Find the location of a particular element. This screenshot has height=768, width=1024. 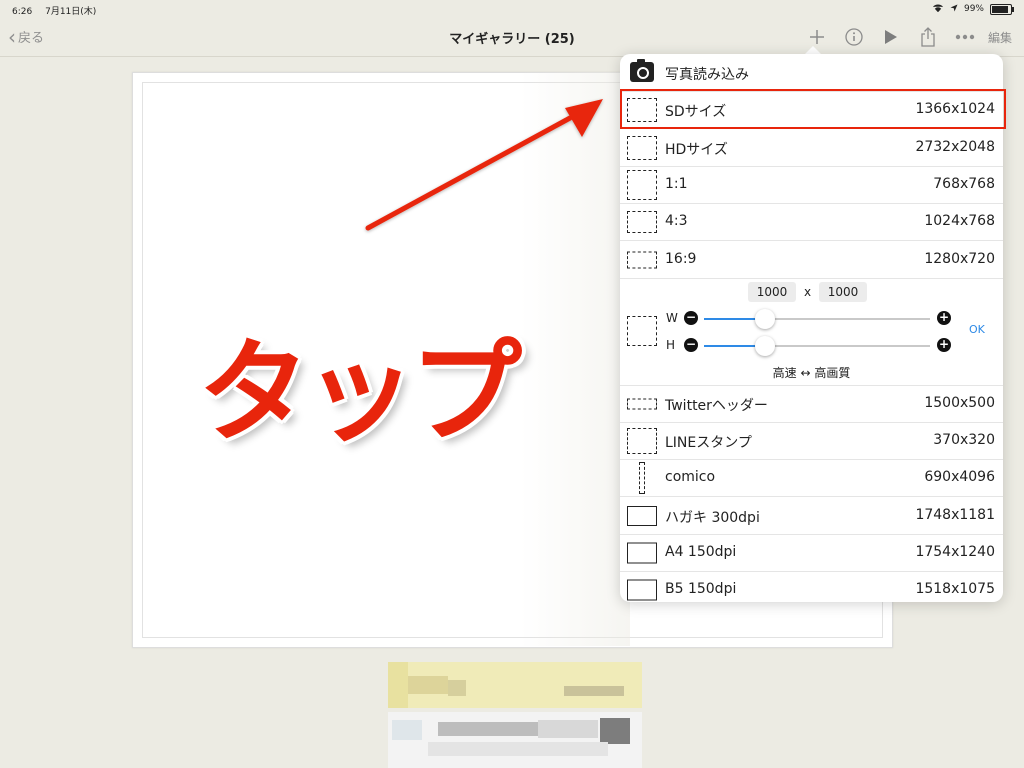

menu-item-label: 16:9 is located at coordinates (681, 259).